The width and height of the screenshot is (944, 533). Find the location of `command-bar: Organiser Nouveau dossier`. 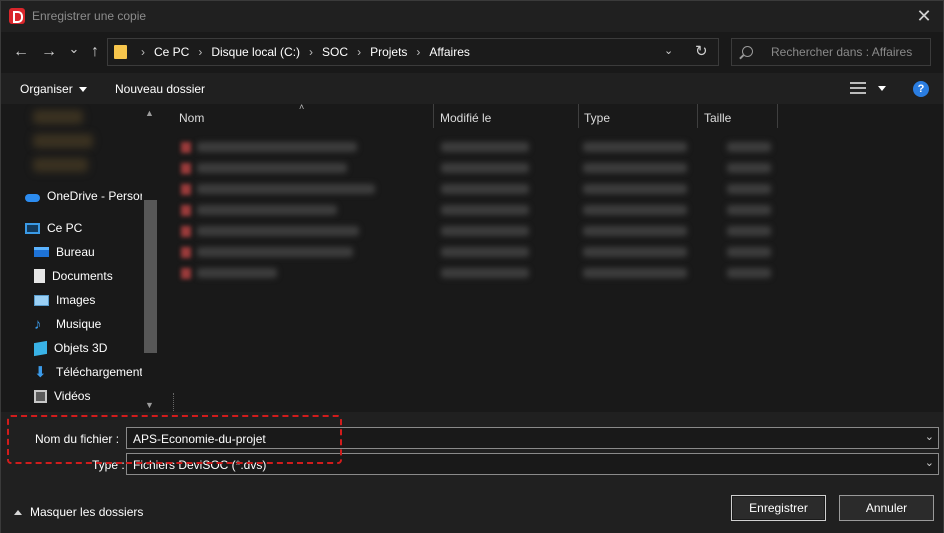

command-bar: Organiser Nouveau dossier is located at coordinates (472, 88).